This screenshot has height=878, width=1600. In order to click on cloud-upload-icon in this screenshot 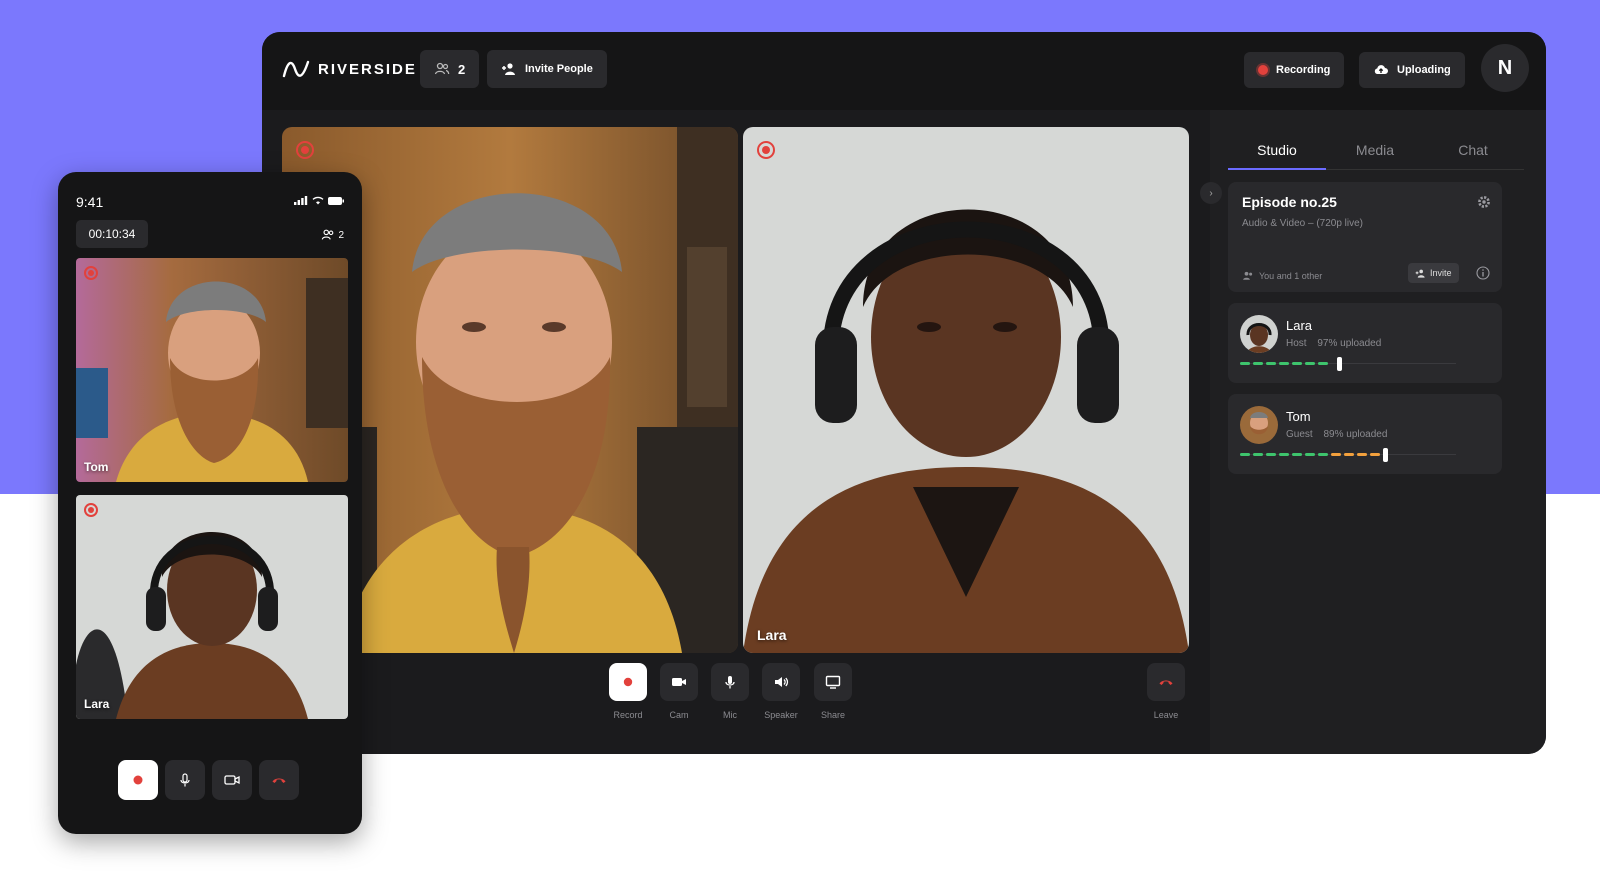, I will do `click(1381, 69)`.